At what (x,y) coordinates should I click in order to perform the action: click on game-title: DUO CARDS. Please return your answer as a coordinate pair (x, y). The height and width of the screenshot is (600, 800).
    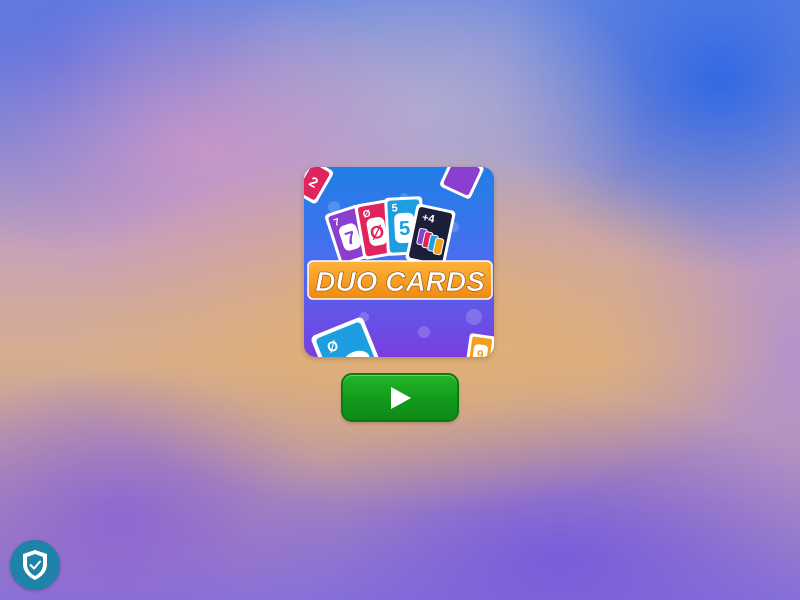
    Looking at the image, I should click on (400, 281).